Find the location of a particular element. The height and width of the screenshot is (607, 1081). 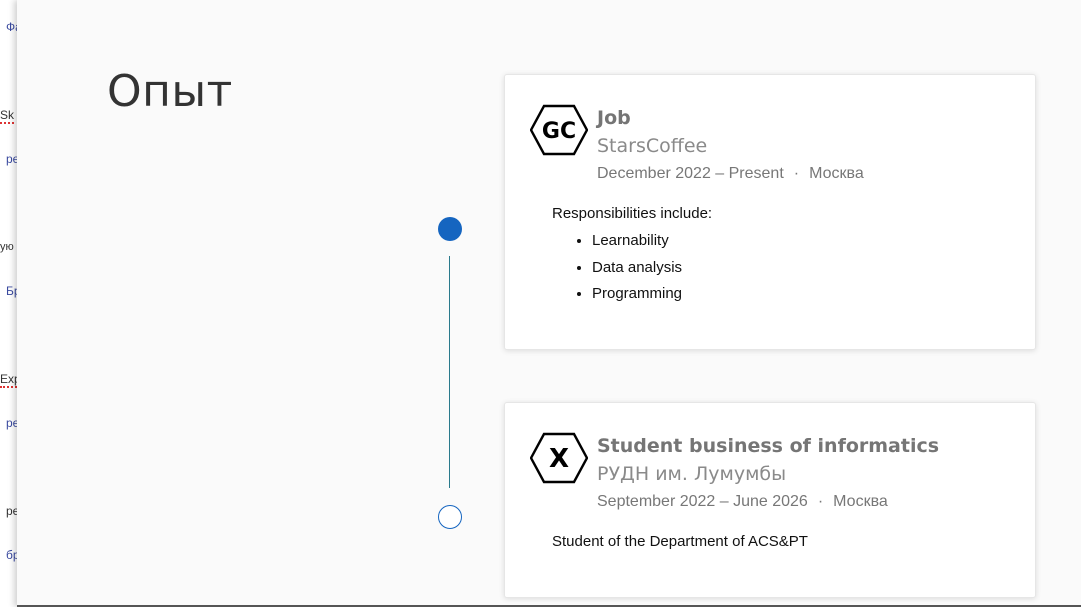

list-item: Programming is located at coordinates (652, 294).